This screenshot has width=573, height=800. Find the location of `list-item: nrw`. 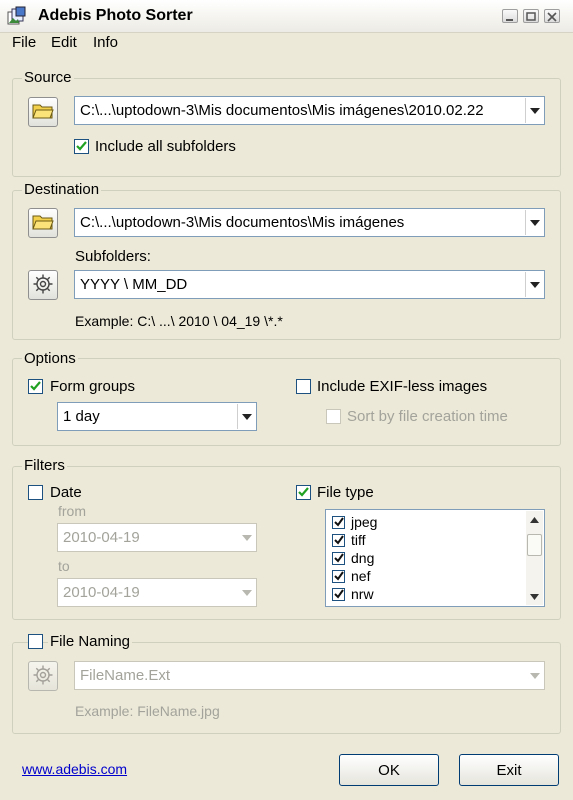

list-item: nrw is located at coordinates (353, 594).